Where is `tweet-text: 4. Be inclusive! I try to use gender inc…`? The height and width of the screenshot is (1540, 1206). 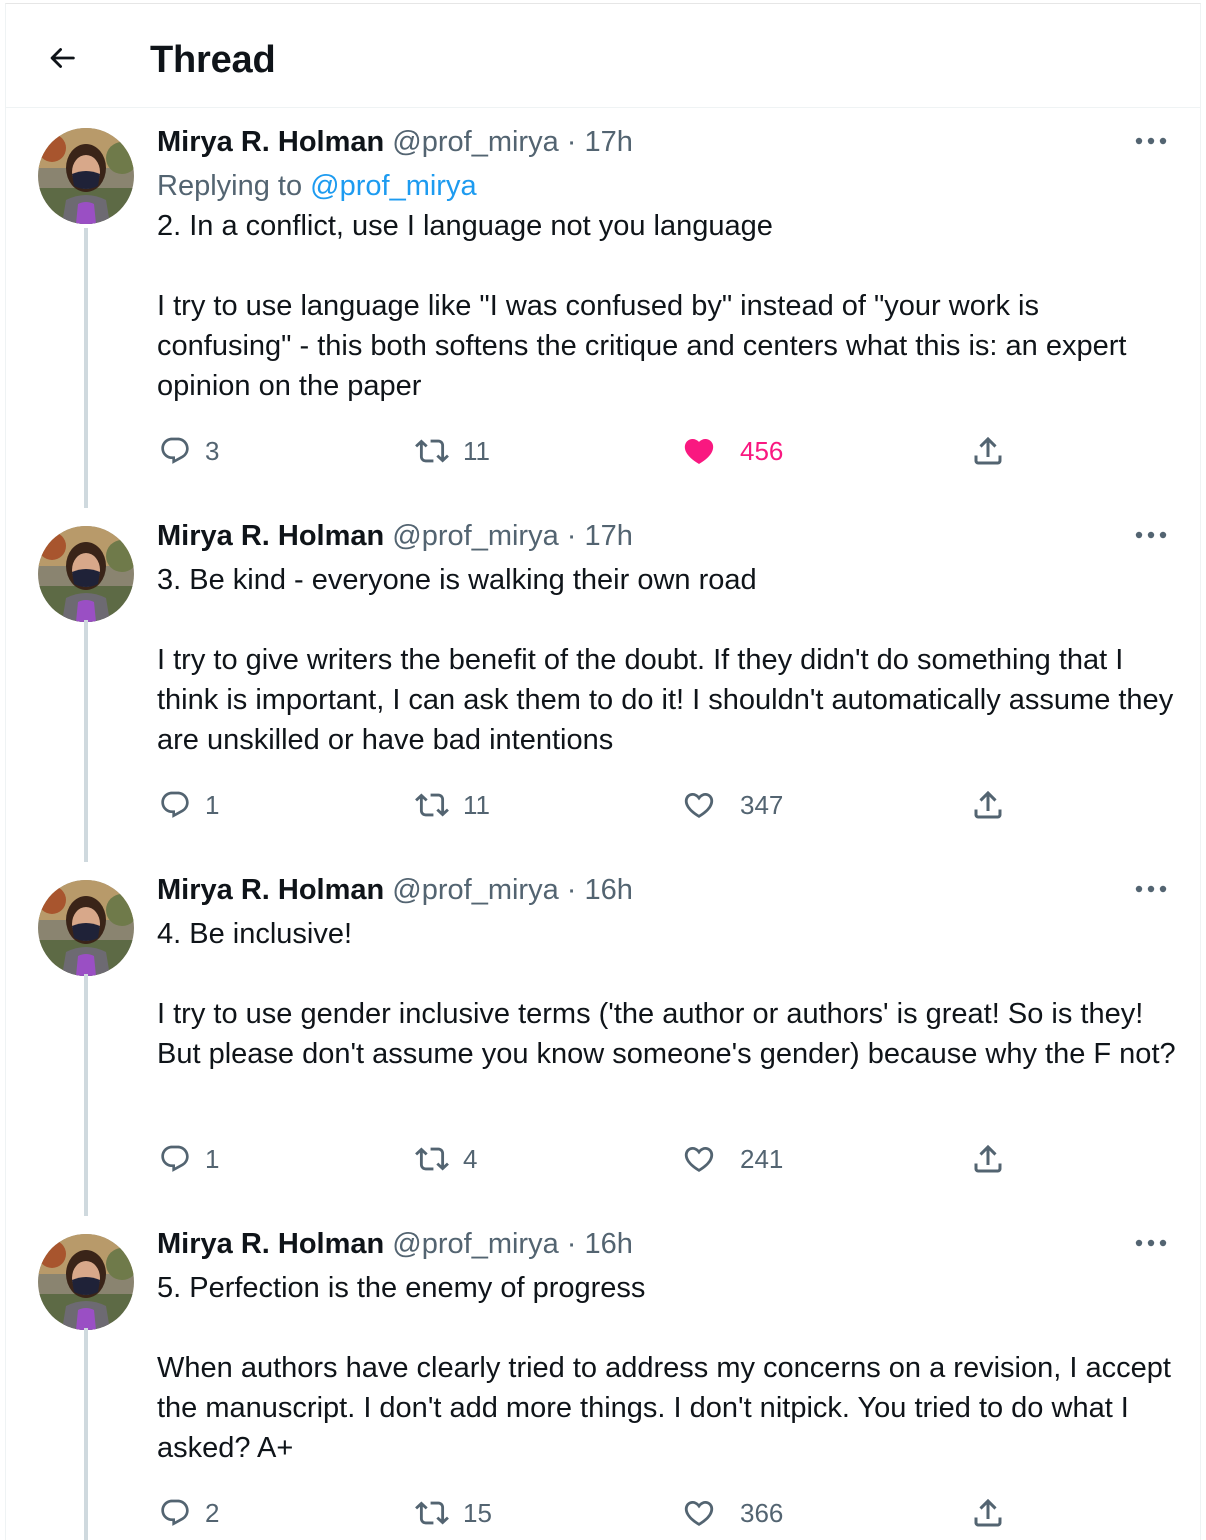 tweet-text: 4. Be inclusive! I try to use gender inc… is located at coordinates (667, 994).